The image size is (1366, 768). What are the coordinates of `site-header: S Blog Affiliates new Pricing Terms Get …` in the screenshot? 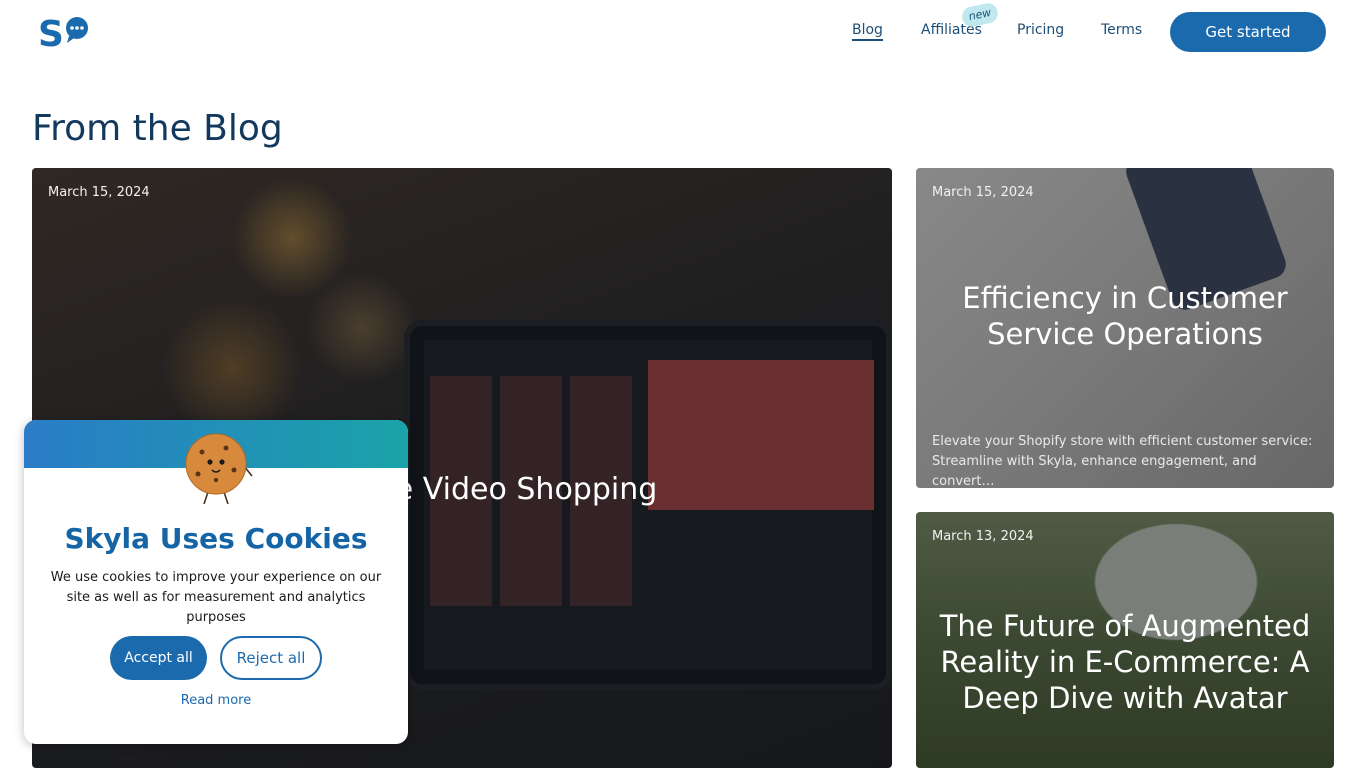 It's located at (683, 32).